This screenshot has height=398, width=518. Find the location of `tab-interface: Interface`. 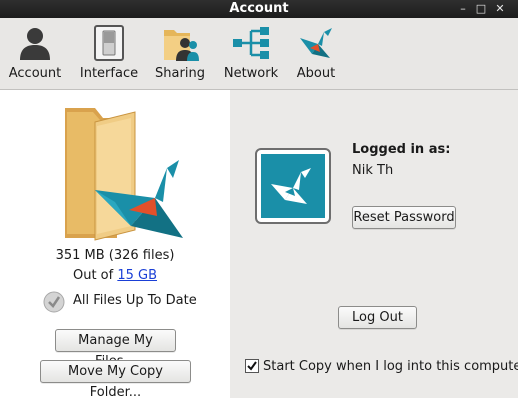

tab-interface: Interface is located at coordinates (109, 54).